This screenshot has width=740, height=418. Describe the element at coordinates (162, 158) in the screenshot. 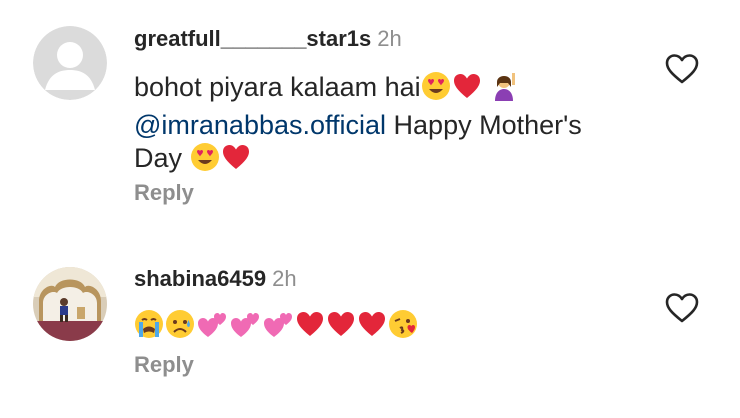

I see `comment-1-text-line3: Day` at that location.